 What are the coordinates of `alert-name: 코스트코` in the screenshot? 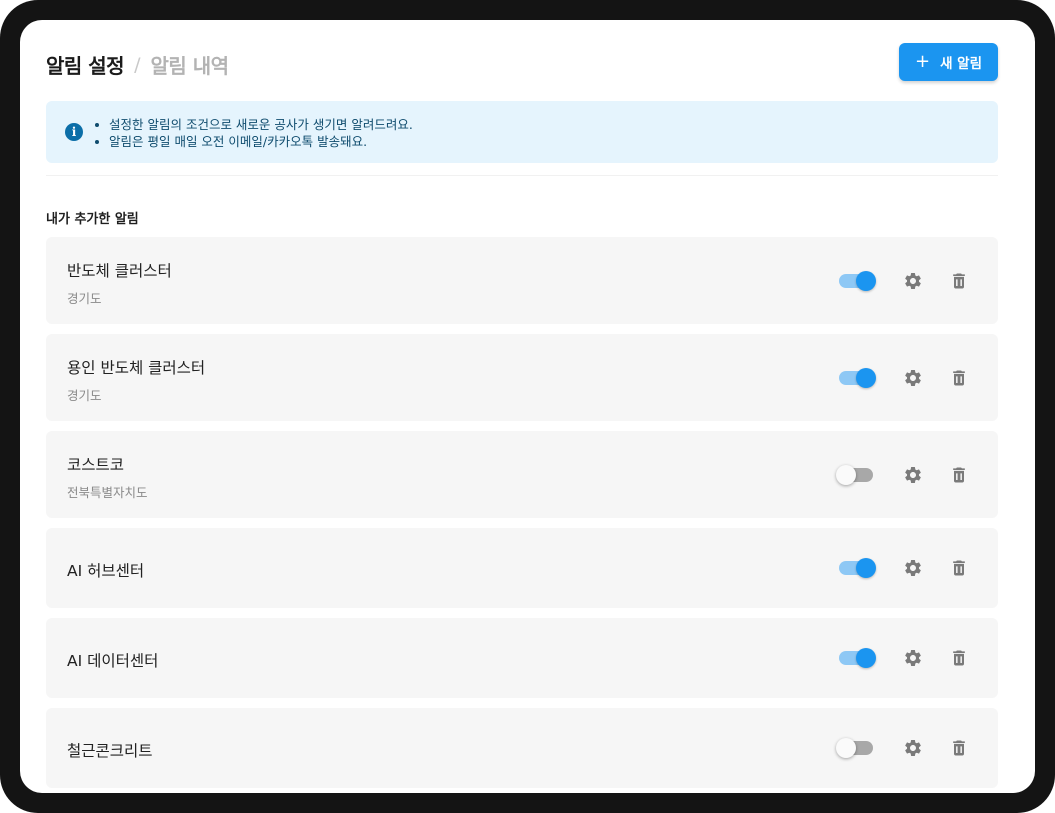 It's located at (96, 465).